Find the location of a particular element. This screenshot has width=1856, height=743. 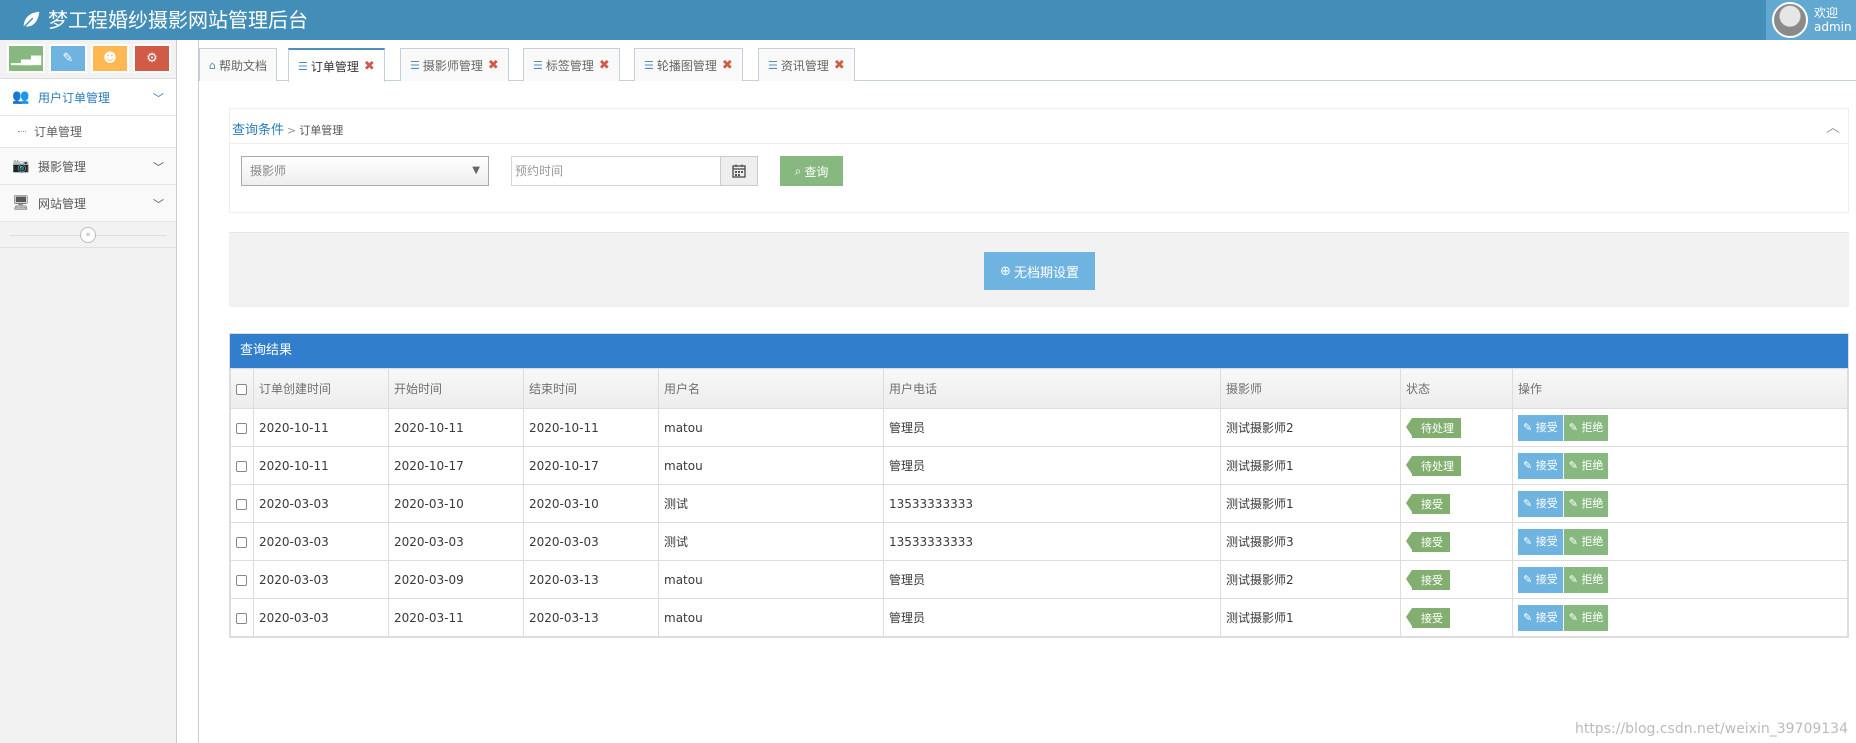

table-header-row: 订单创建时间 开始时间 结束时间 用户名 用户电话 摄影师 状态 操作 is located at coordinates (1039, 388).